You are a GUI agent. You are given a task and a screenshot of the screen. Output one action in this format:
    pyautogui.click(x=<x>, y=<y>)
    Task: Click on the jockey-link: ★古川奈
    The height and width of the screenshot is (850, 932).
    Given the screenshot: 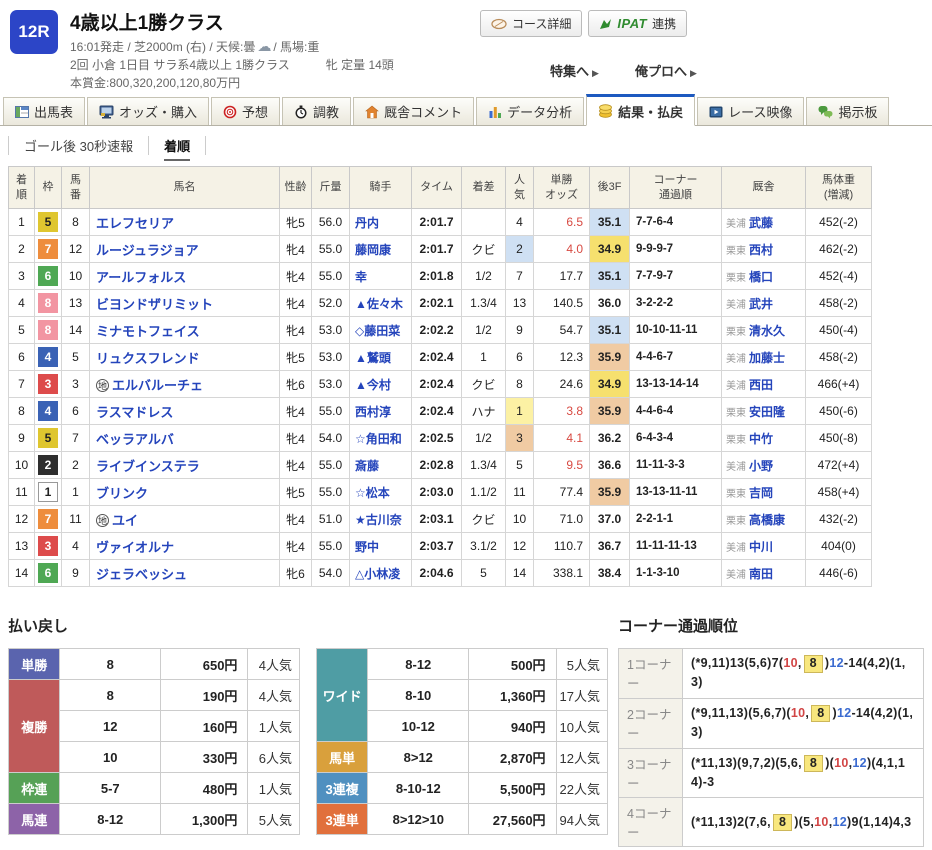 What is the action you would take?
    pyautogui.click(x=378, y=520)
    